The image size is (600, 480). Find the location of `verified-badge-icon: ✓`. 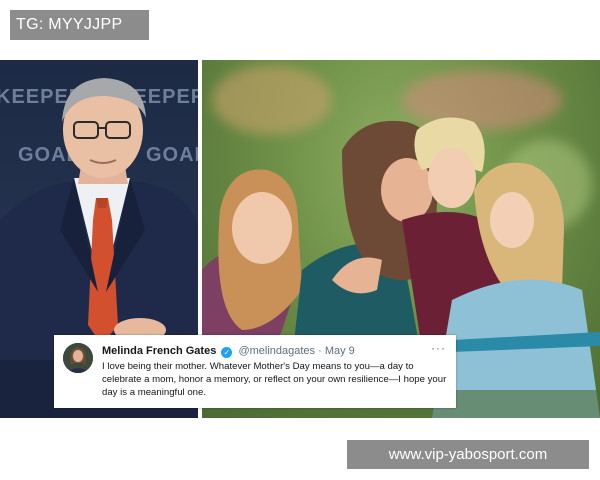

verified-badge-icon: ✓ is located at coordinates (227, 352).